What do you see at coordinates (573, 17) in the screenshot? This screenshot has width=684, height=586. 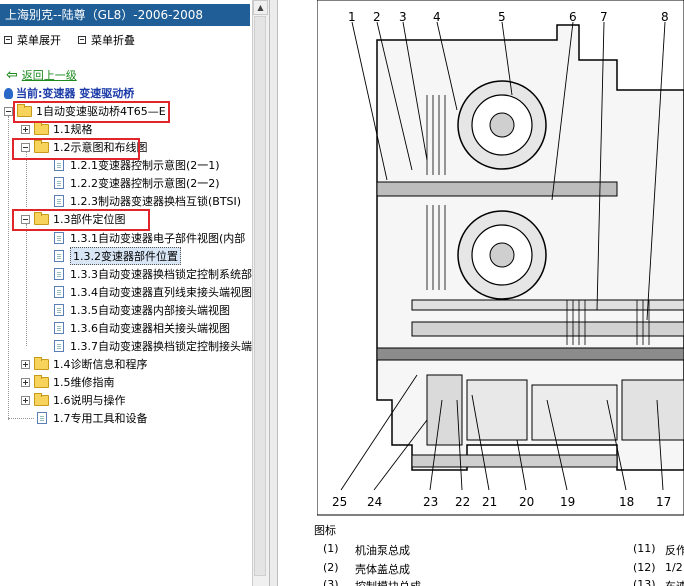 I see `callout-6: 6` at bounding box center [573, 17].